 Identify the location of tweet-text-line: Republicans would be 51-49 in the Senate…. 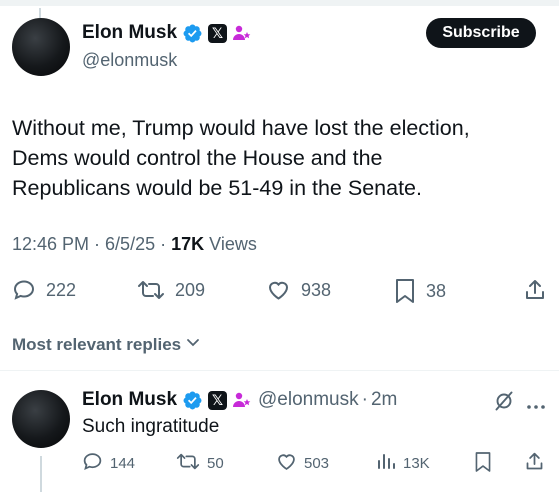
(217, 188).